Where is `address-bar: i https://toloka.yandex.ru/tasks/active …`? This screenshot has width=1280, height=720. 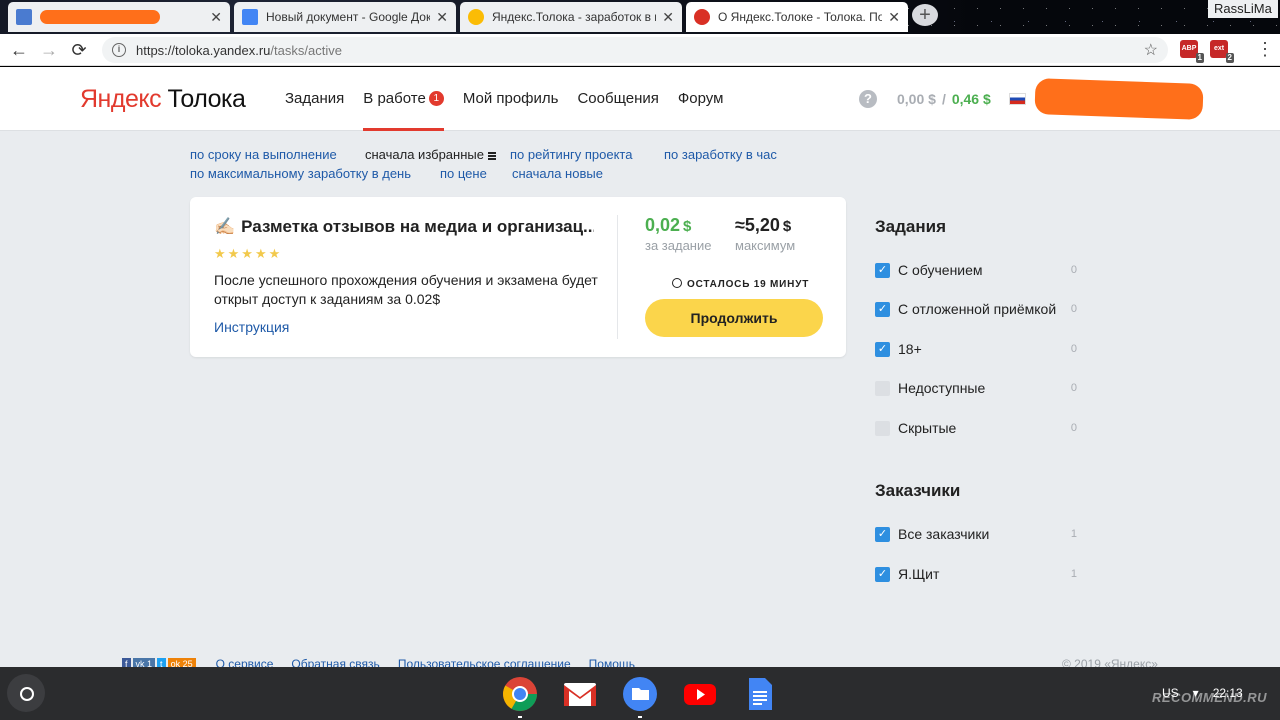 address-bar: i https://toloka.yandex.ru/tasks/active … is located at coordinates (635, 50).